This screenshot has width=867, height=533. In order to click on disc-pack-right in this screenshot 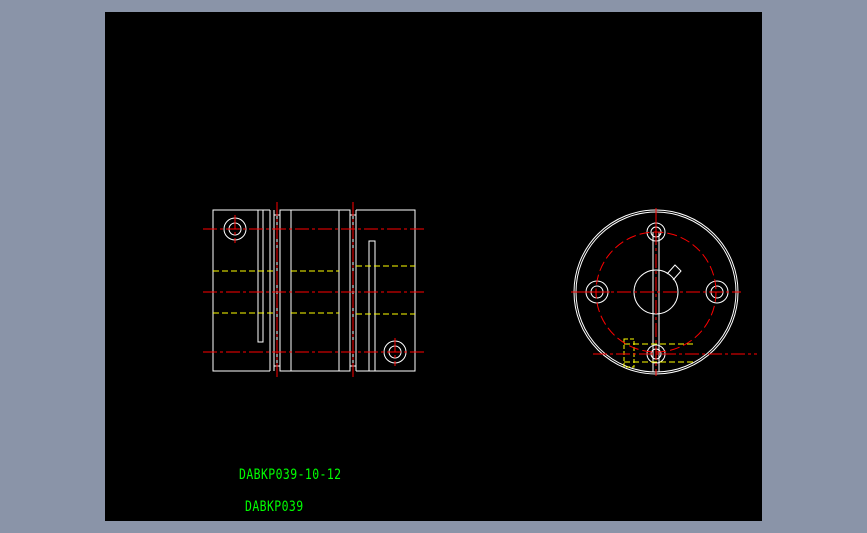, I will do `click(344, 290)`.